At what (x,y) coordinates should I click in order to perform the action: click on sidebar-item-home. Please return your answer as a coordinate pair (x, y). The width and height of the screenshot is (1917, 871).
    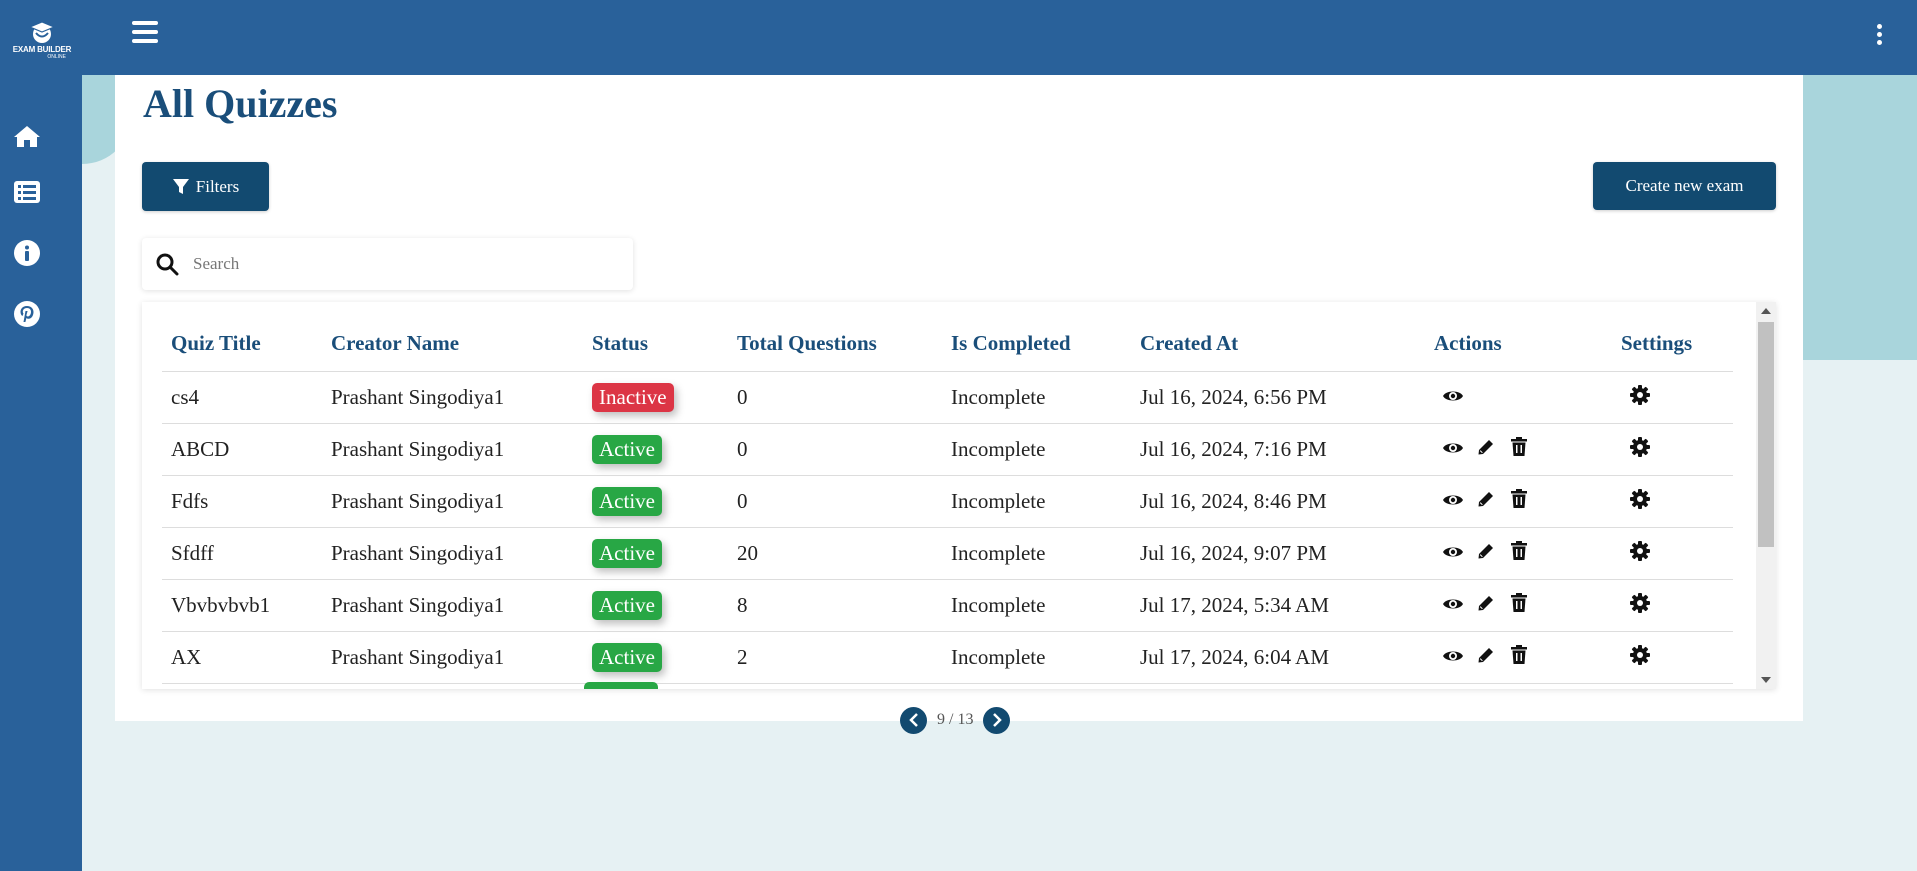
    Looking at the image, I should click on (27, 136).